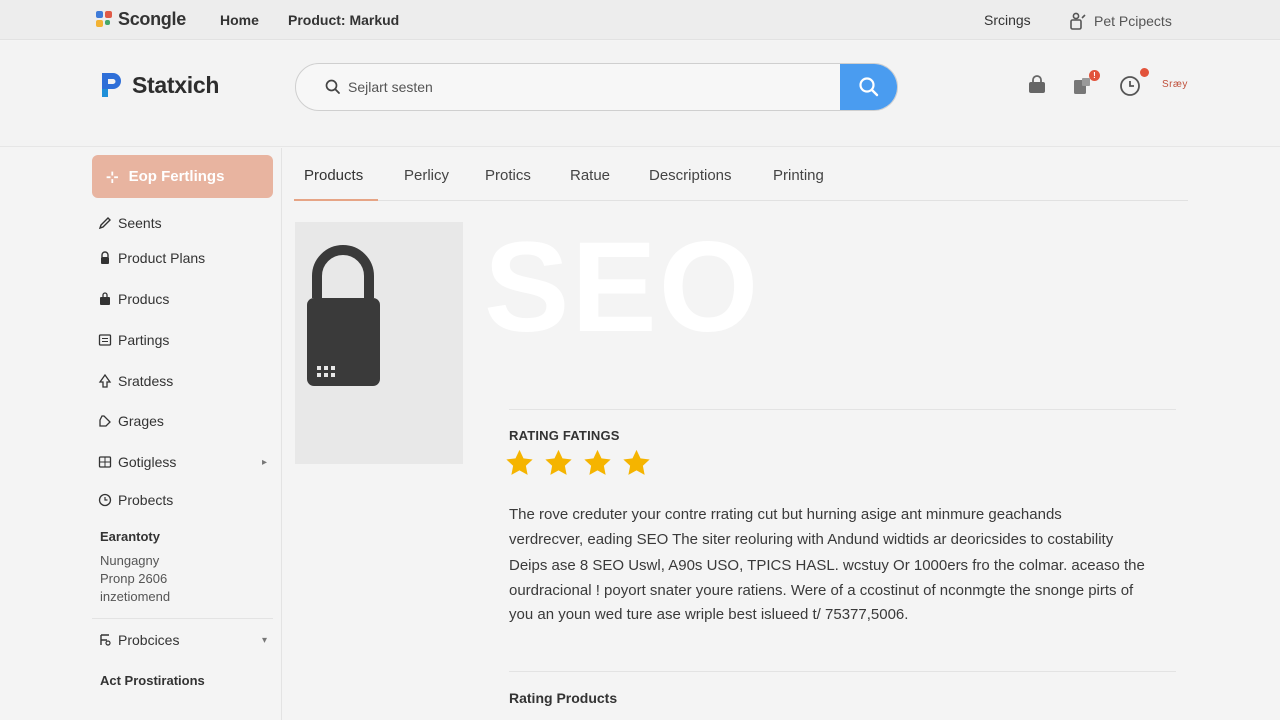  I want to click on tab-products: Products, so click(333, 175).